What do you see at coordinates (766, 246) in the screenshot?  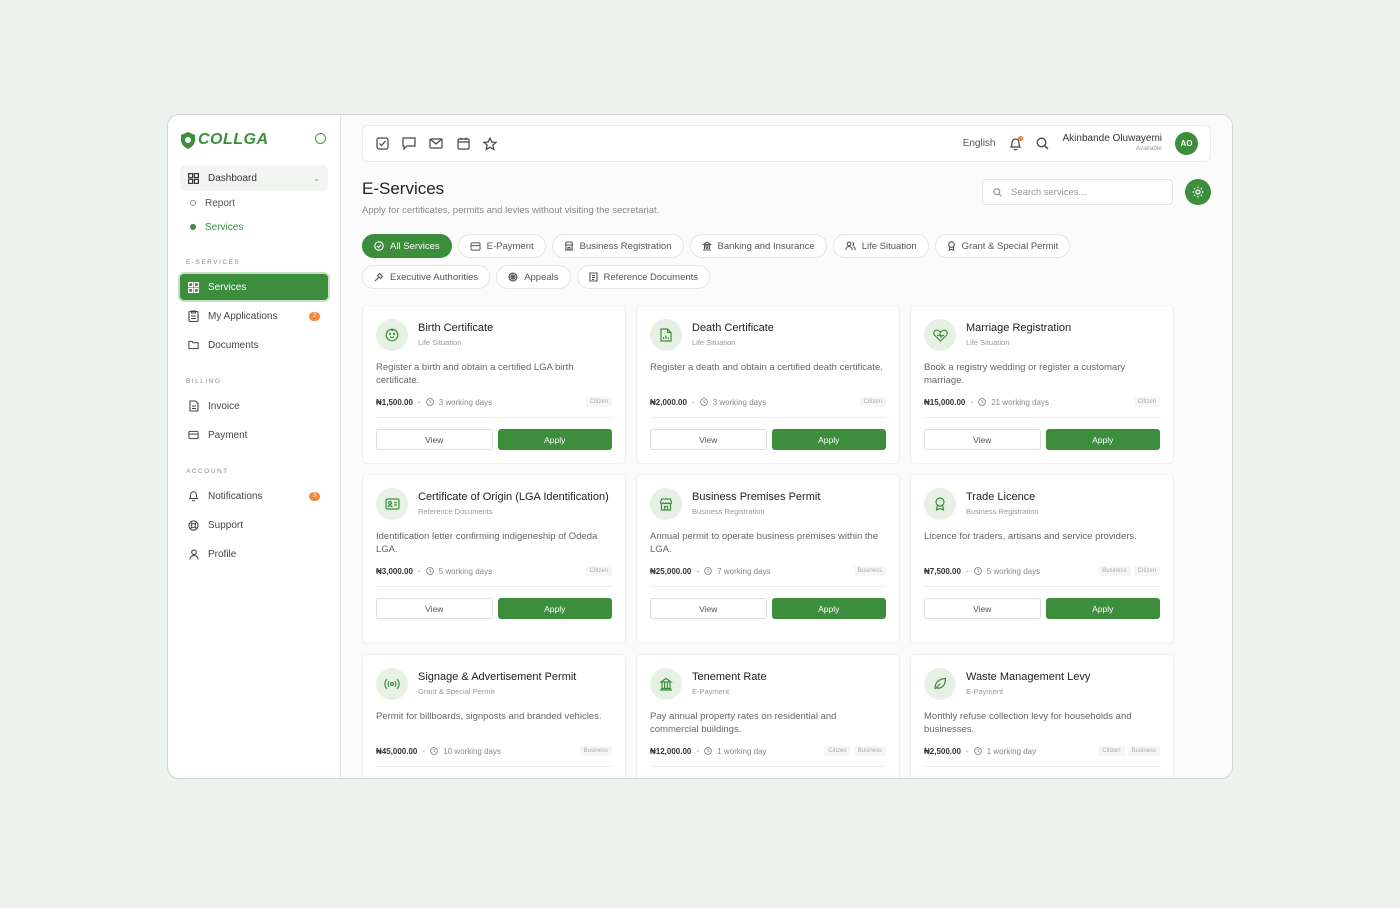 I see `chip-label: Banking and Insurance` at bounding box center [766, 246].